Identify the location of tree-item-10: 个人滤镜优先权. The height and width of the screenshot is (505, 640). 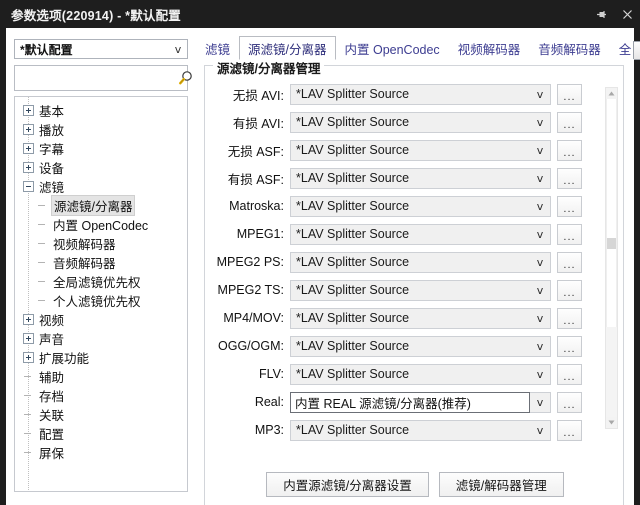
(101, 300).